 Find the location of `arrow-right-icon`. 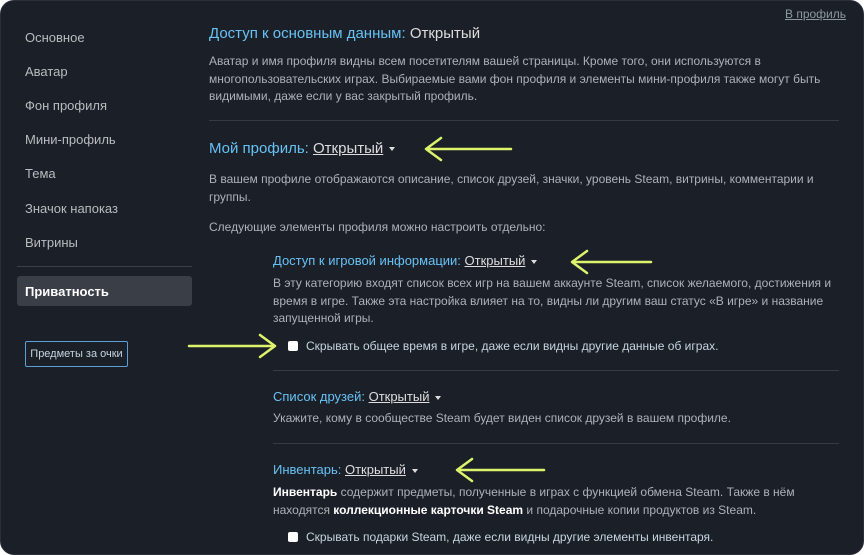

arrow-right-icon is located at coordinates (232, 346).